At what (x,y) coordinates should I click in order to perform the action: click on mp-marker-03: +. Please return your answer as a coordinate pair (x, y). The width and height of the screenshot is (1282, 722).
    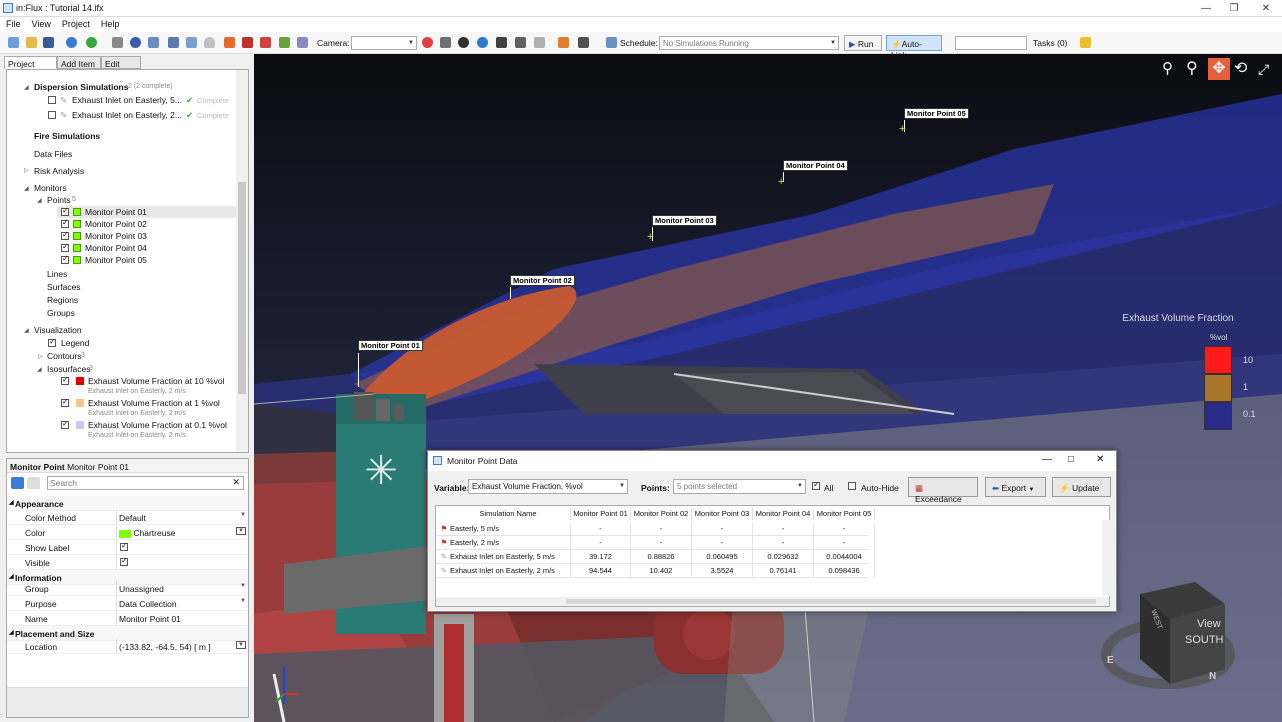
    Looking at the image, I should click on (650, 237).